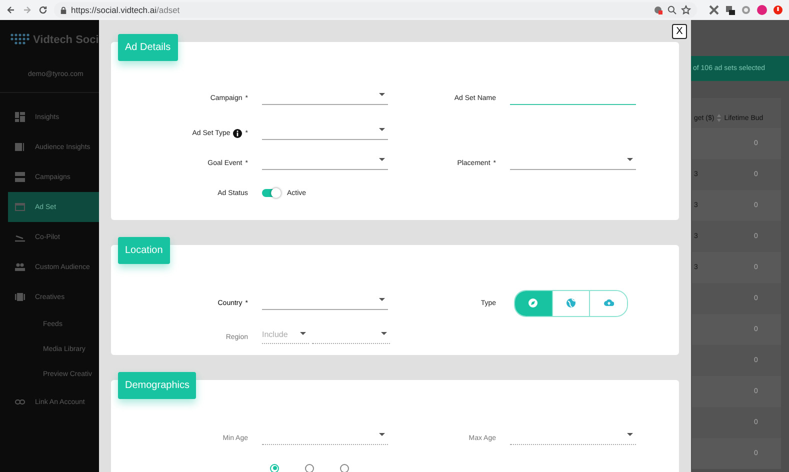 The image size is (789, 472). What do you see at coordinates (719, 118) in the screenshot?
I see `sort-icon` at bounding box center [719, 118].